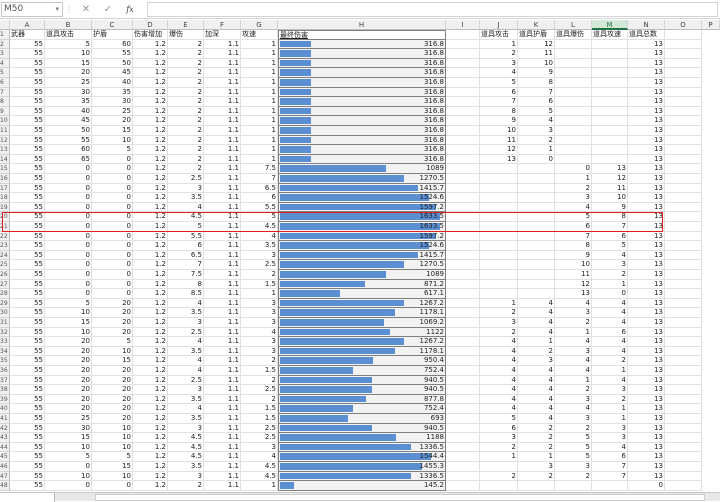 This screenshot has width=720, height=502. Describe the element at coordinates (610, 188) in the screenshot. I see `cell: 11` at that location.